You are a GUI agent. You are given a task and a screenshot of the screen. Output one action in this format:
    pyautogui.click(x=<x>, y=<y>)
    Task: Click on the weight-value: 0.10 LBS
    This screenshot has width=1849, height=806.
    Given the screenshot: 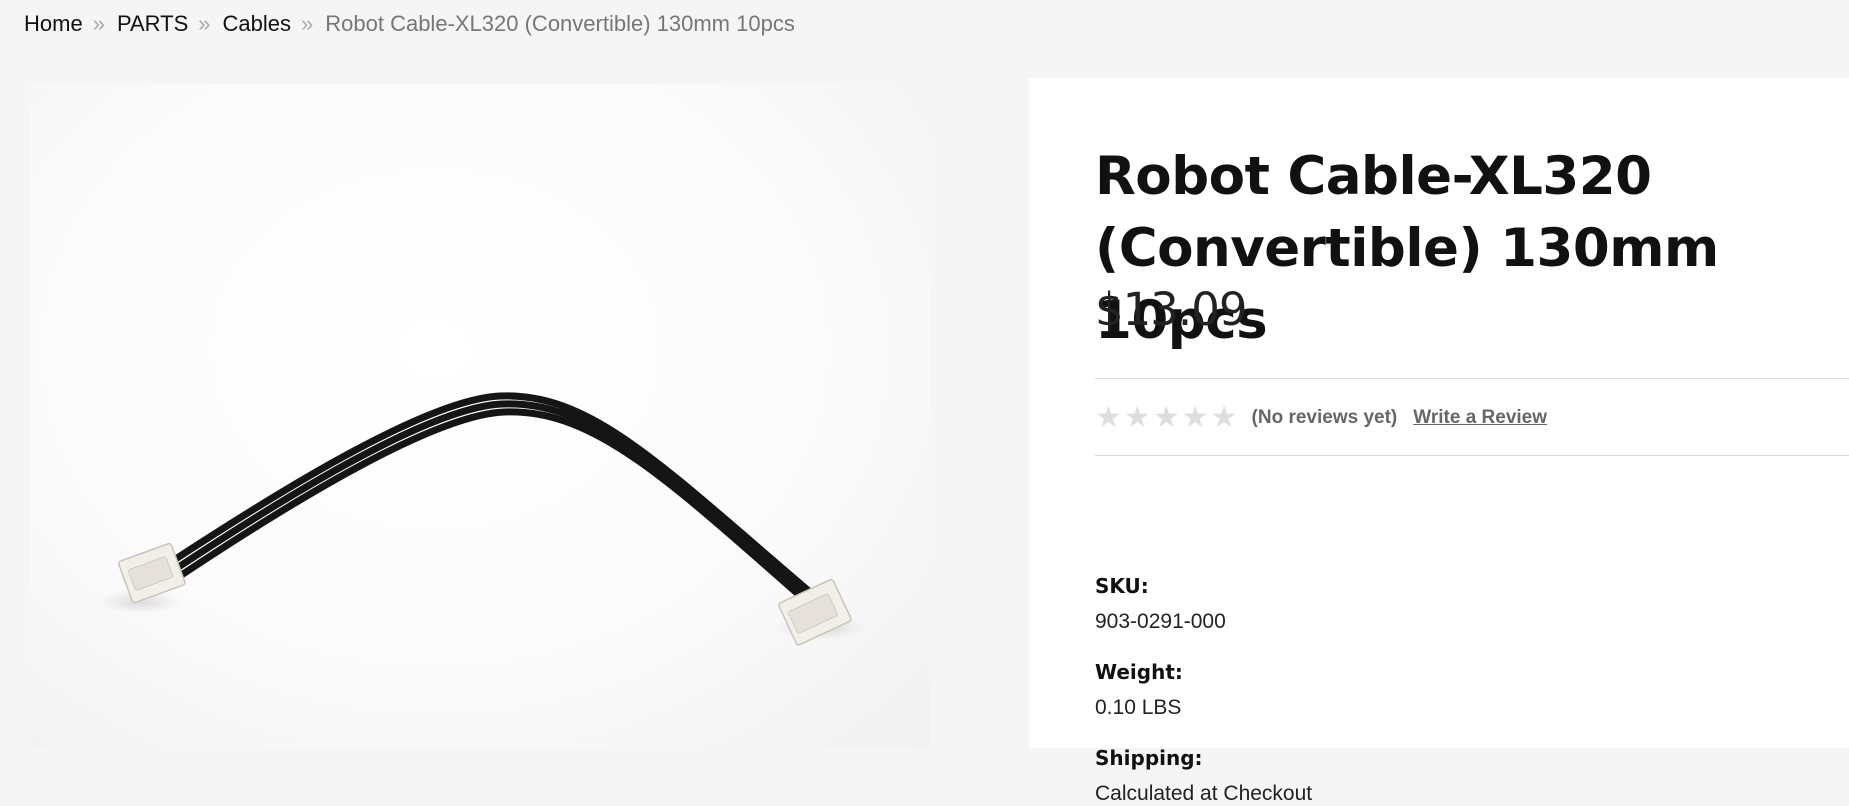 What is the action you would take?
    pyautogui.click(x=1138, y=707)
    